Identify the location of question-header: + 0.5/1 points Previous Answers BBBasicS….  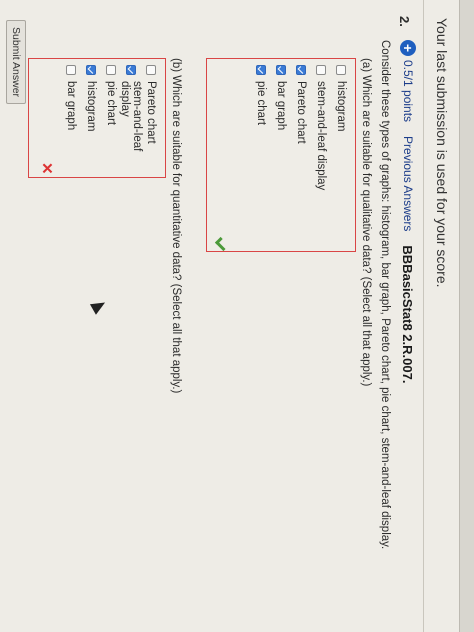
(408, 211).